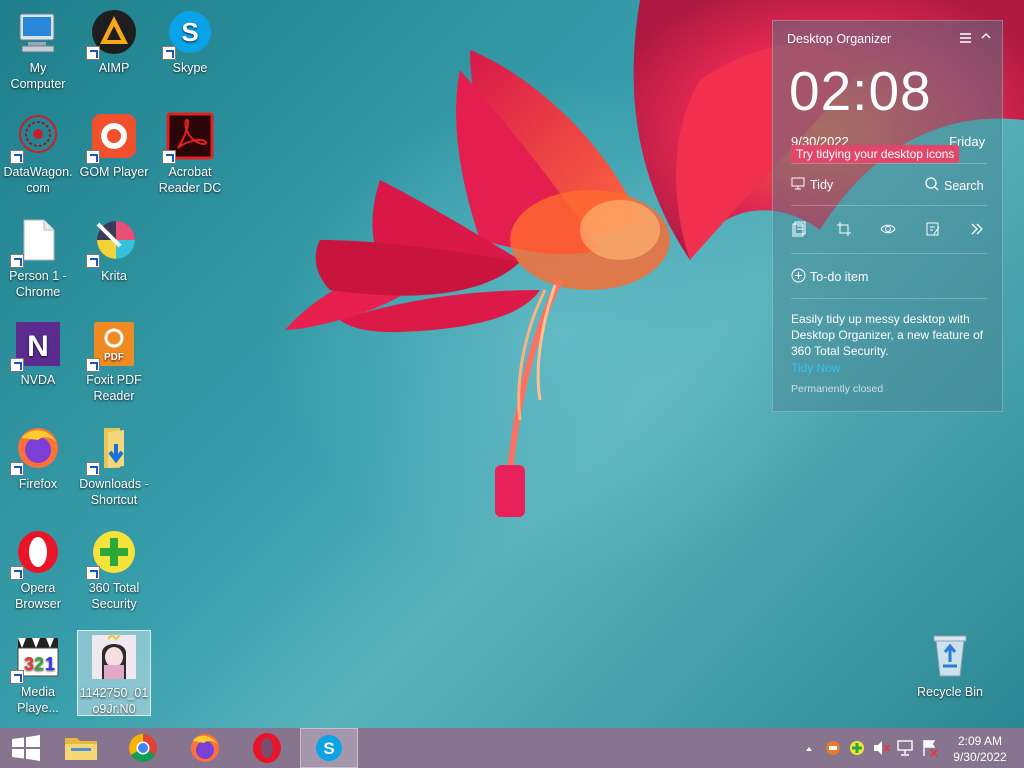 The height and width of the screenshot is (768, 1024). What do you see at coordinates (36, 138) in the screenshot?
I see `datawagon-icon` at bounding box center [36, 138].